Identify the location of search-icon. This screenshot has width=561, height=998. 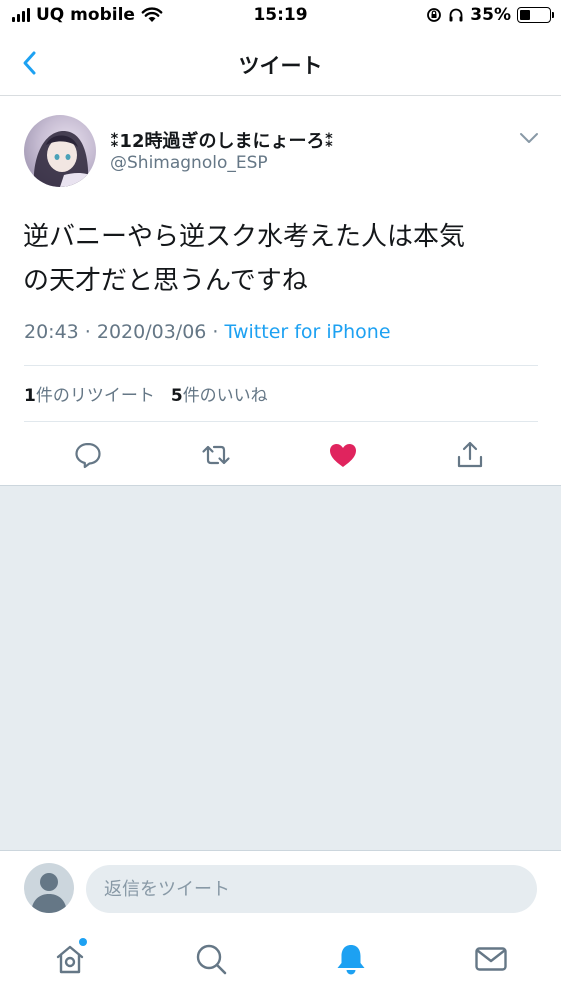
(211, 959).